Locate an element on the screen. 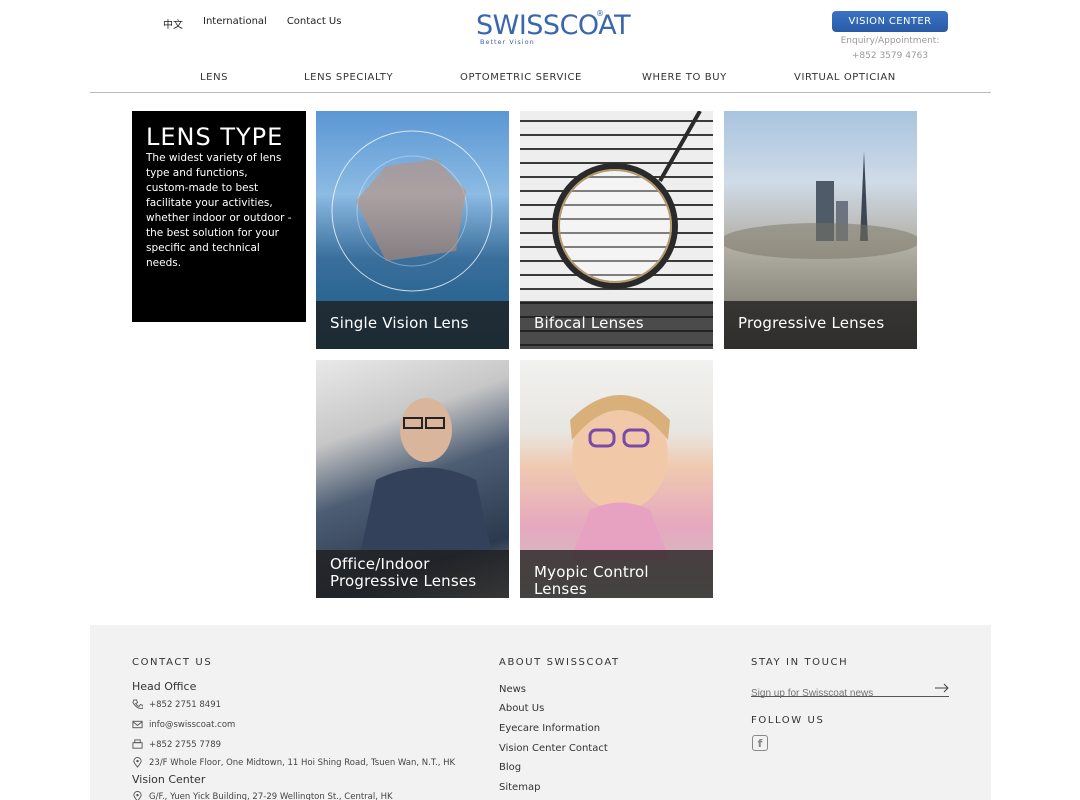  mail-icon is located at coordinates (137, 724).